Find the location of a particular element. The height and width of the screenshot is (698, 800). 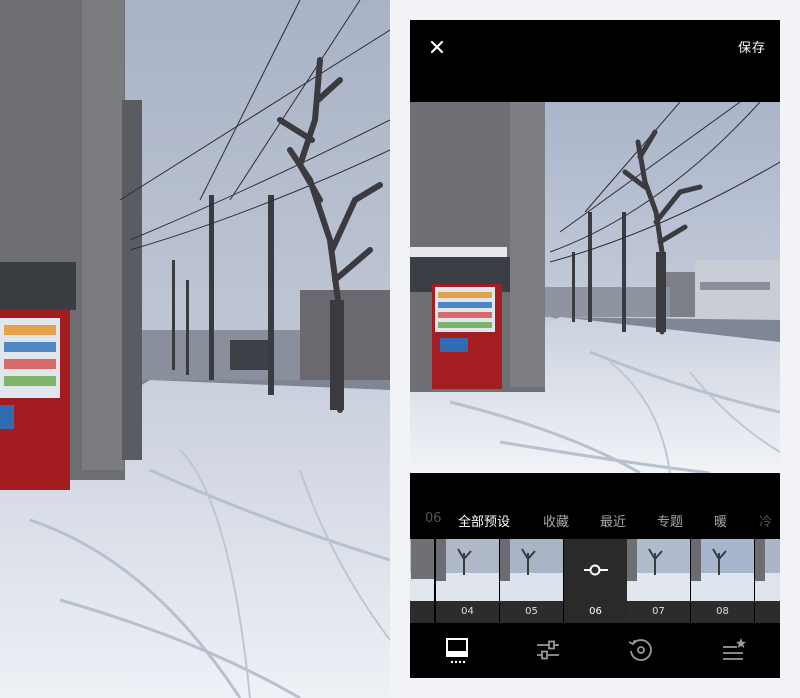

save-button: 保存 is located at coordinates (752, 46).